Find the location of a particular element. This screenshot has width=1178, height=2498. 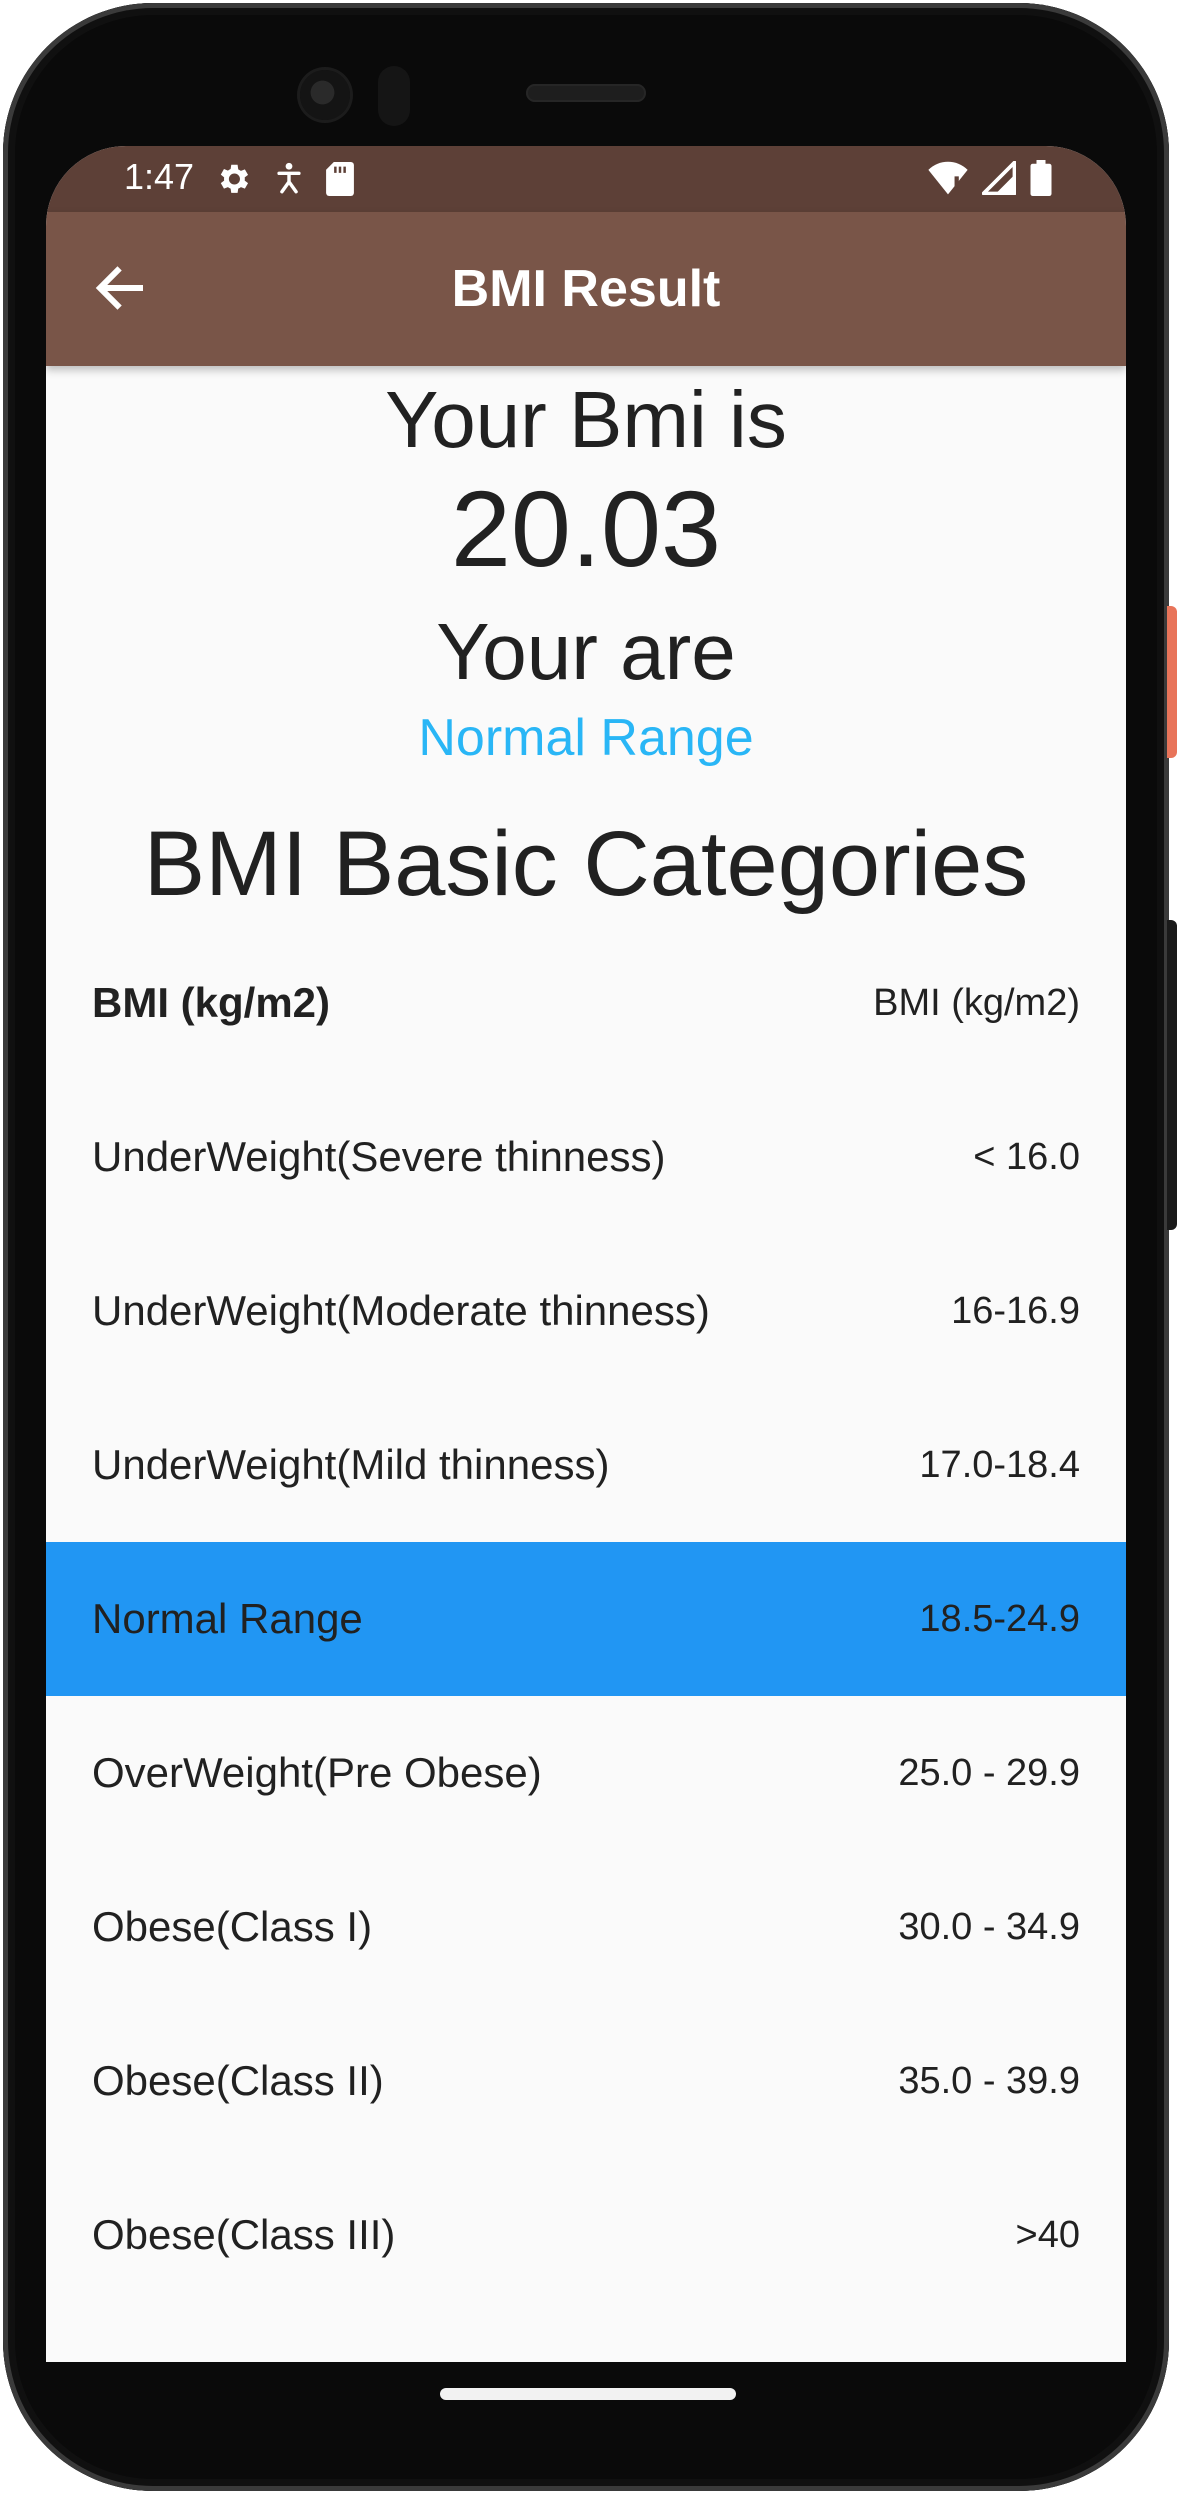

table-row: UnderWeight(Moderate thinness) 16-16.9 is located at coordinates (586, 1311).